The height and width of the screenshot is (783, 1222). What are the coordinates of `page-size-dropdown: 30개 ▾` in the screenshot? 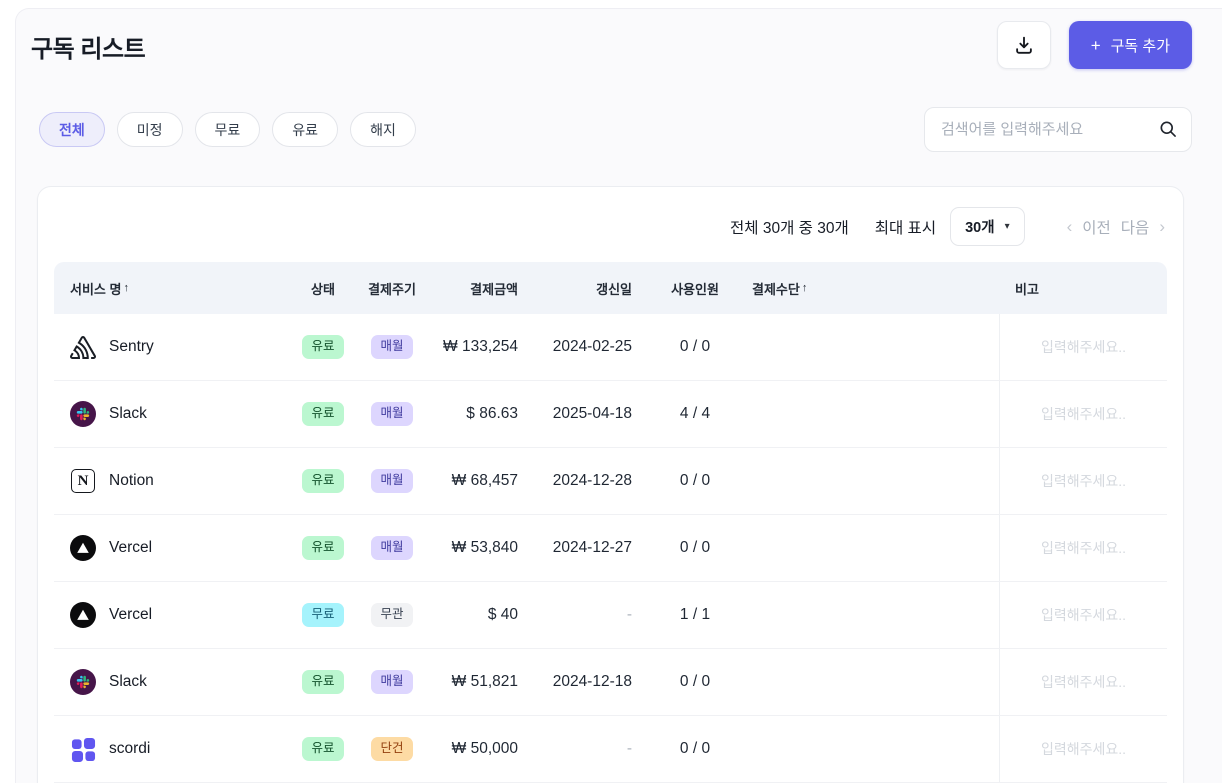 It's located at (987, 226).